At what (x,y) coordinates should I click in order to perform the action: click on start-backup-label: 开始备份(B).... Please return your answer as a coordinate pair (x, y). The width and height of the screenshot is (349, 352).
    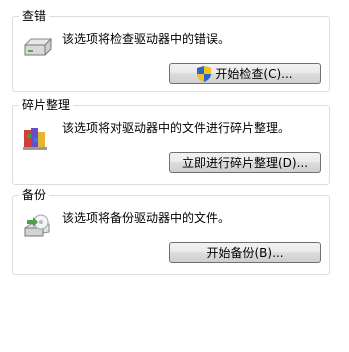
    Looking at the image, I should click on (245, 253).